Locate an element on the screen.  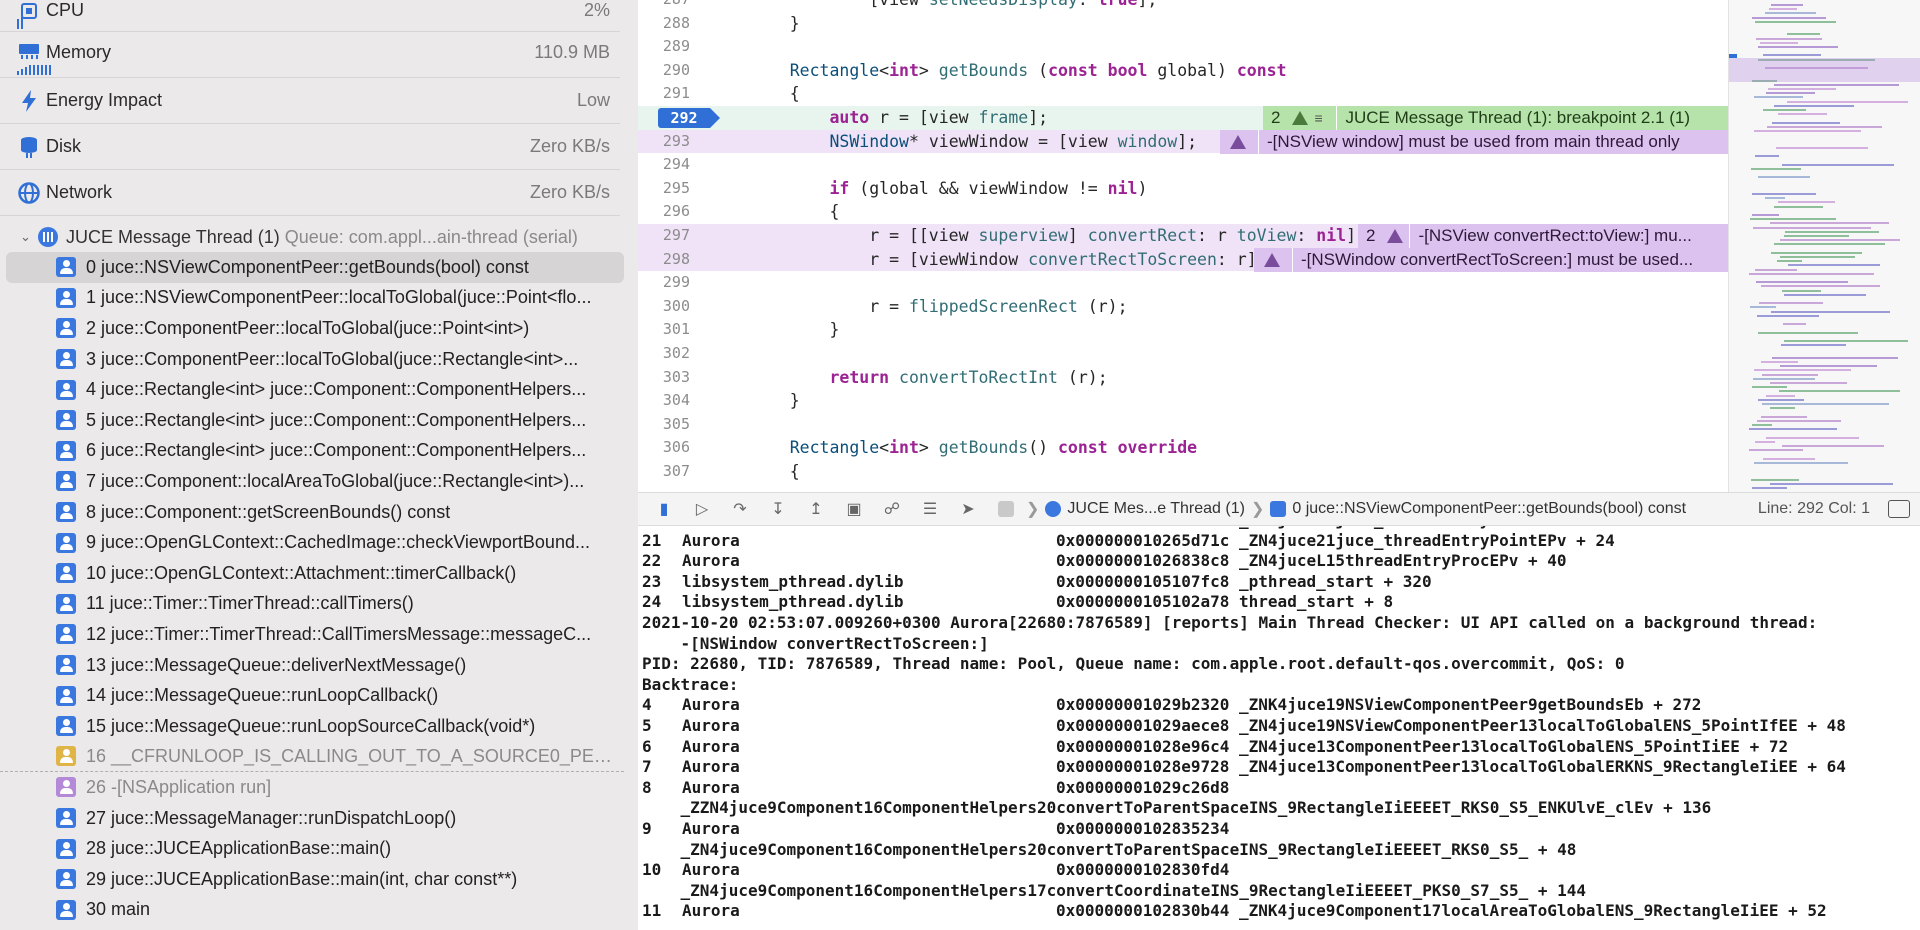
line-number: 298 is located at coordinates (664, 260).